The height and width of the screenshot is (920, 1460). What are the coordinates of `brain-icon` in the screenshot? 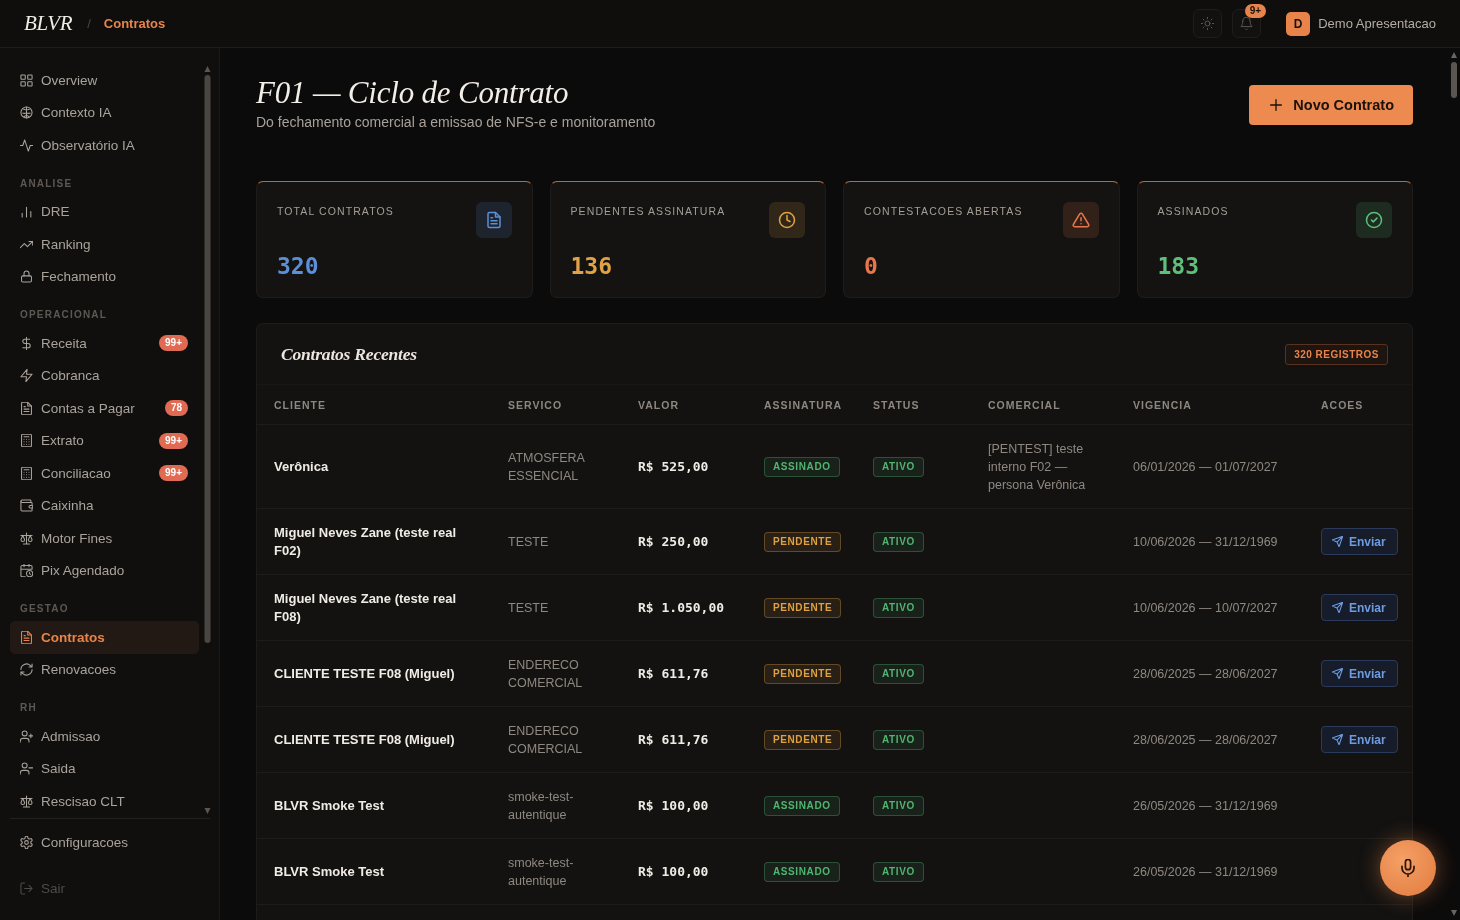 It's located at (26, 113).